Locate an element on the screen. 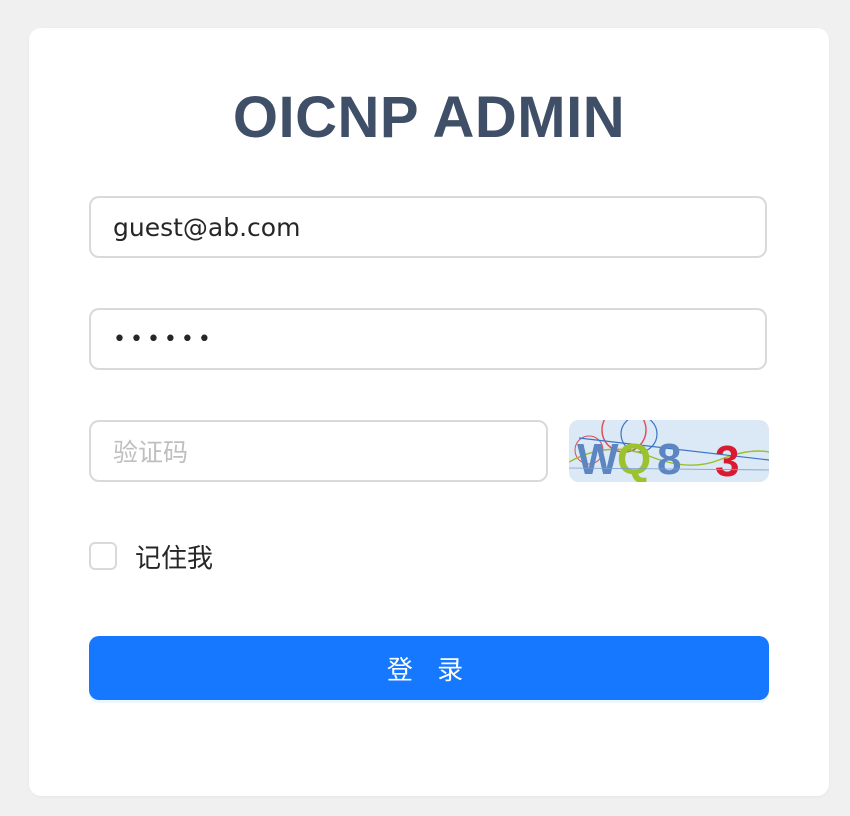 The width and height of the screenshot is (850, 816). captcha-image: W Q 8 3 is located at coordinates (669, 451).